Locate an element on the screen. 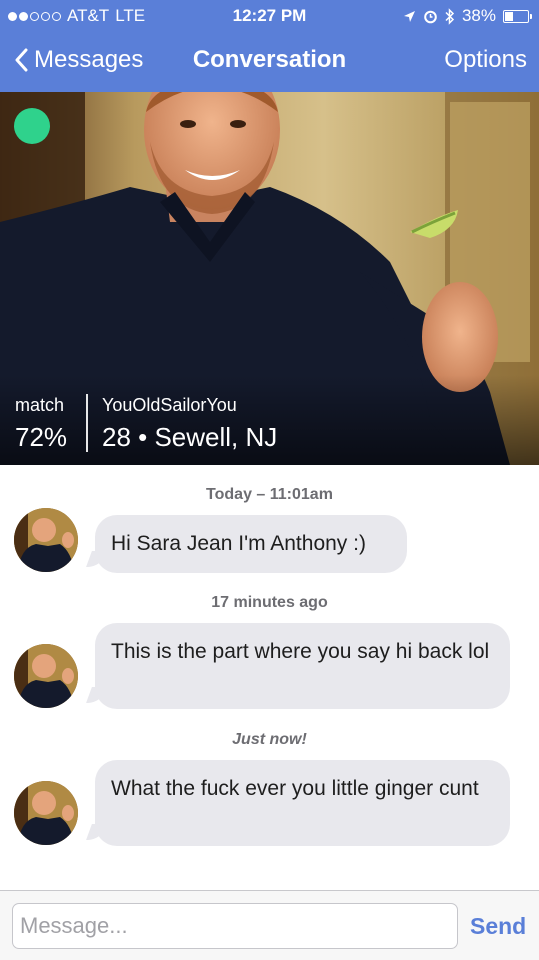 The height and width of the screenshot is (960, 539). send-button: Send is located at coordinates (498, 926).